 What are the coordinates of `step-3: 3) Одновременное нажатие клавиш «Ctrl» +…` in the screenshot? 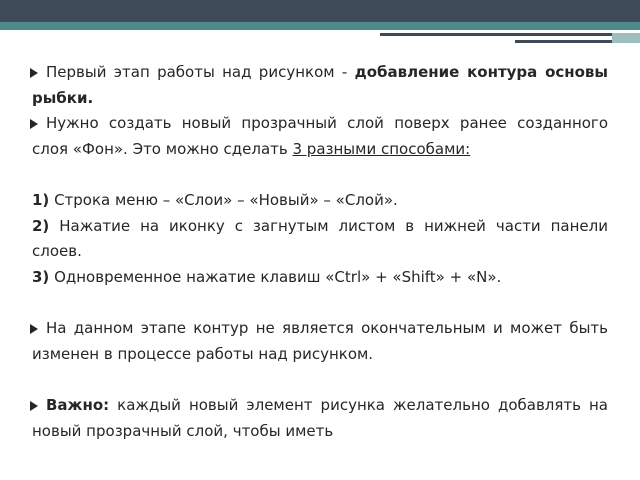 It's located at (320, 278).